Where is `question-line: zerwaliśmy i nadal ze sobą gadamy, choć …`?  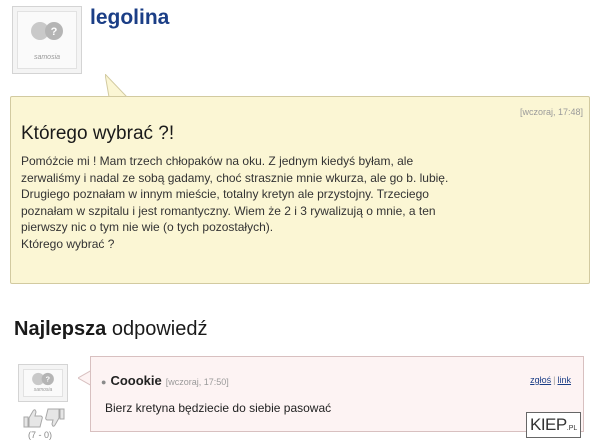
question-line: zerwaliśmy i nadal ze sobą gadamy, choć … is located at coordinates (235, 177).